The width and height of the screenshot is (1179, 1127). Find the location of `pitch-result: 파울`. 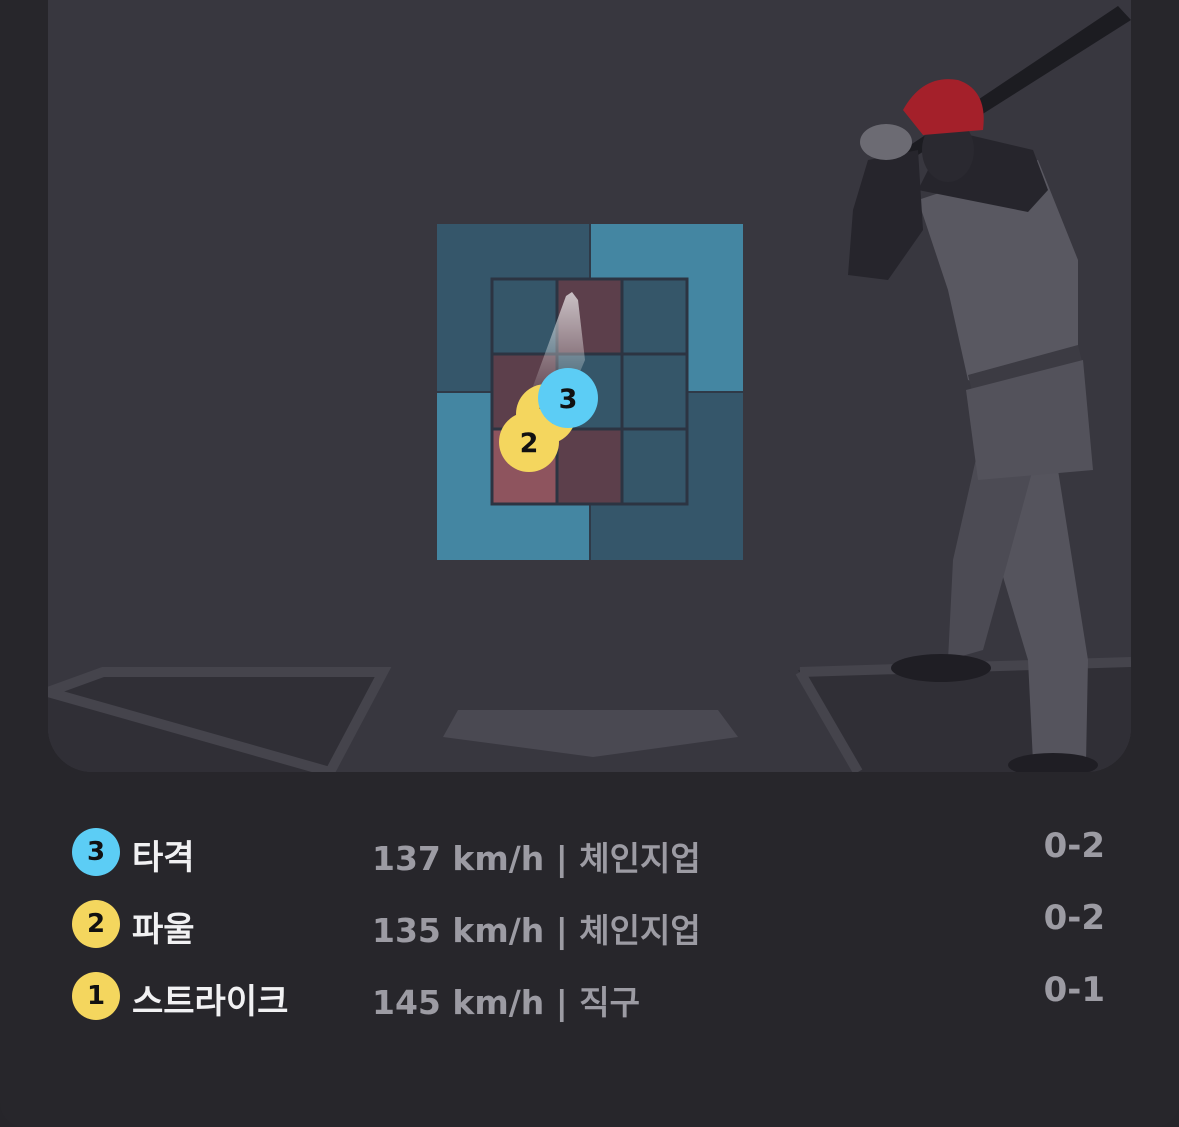

pitch-result: 파울 is located at coordinates (163, 930).